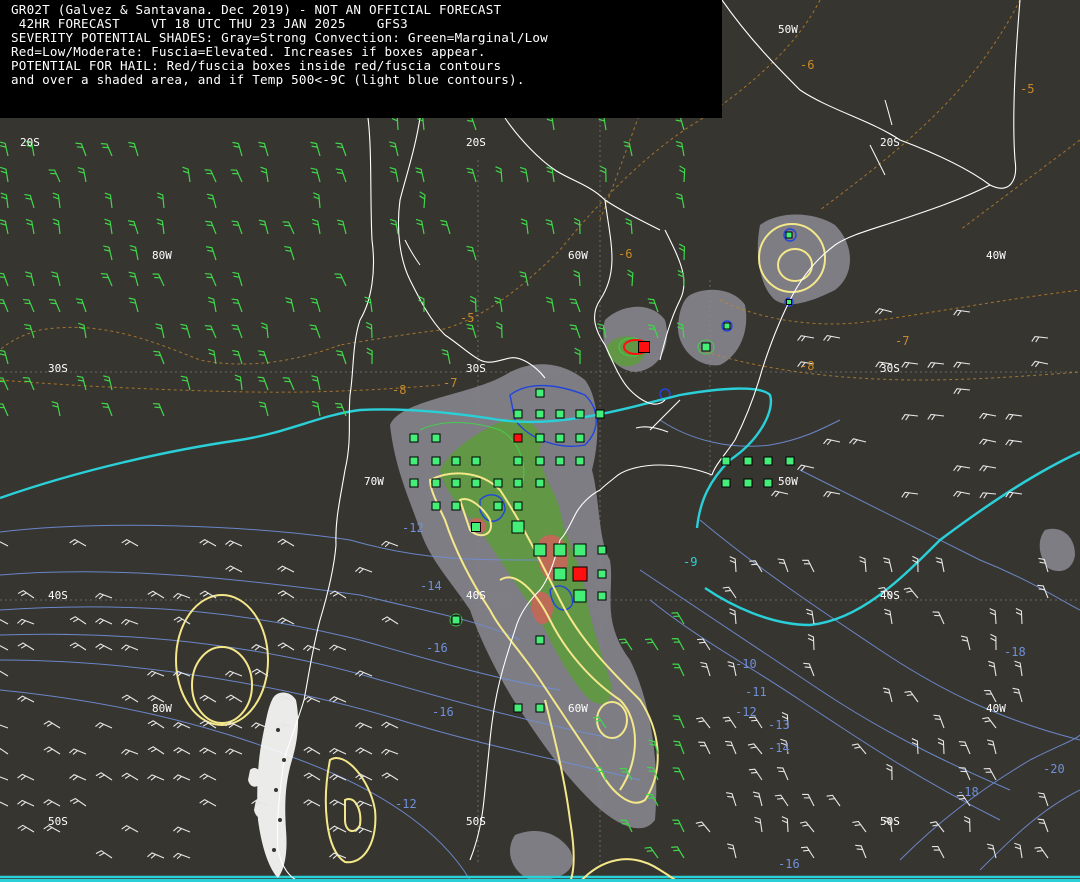 Image resolution: width=1080 pixels, height=882 pixels. Describe the element at coordinates (58, 368) in the screenshot. I see `lat-label-30s-left: 30S` at that location.